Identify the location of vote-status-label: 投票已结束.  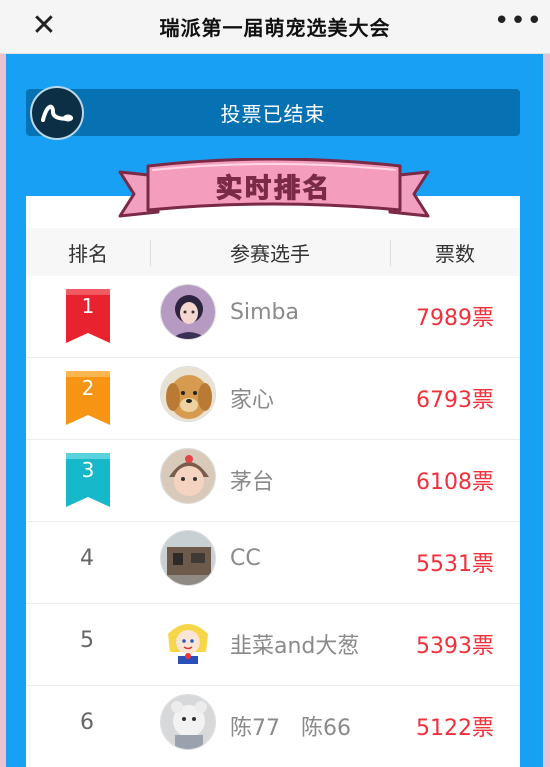
(273, 114).